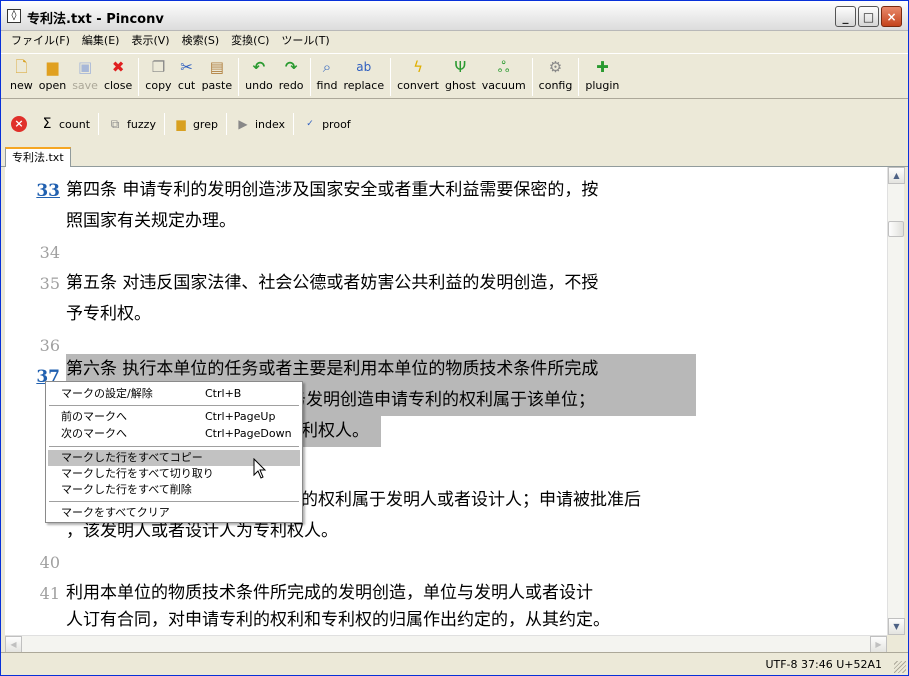 The image size is (909, 676). What do you see at coordinates (205, 124) in the screenshot?
I see `grep-label: grep` at bounding box center [205, 124].